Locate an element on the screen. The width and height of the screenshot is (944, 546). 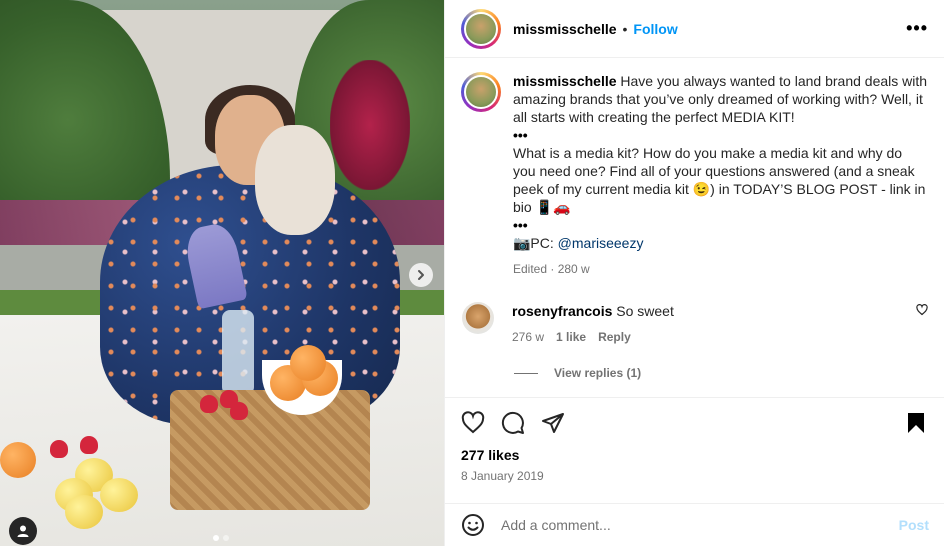
view-replies-label: View replies (1) is located at coordinates (598, 373).